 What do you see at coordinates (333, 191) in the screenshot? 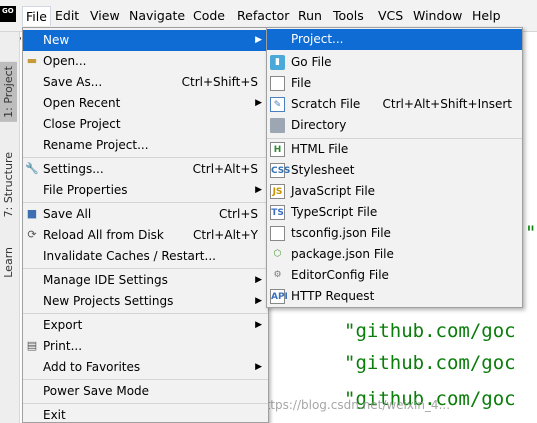
I see `menu-item-label: JavaScript File` at bounding box center [333, 191].